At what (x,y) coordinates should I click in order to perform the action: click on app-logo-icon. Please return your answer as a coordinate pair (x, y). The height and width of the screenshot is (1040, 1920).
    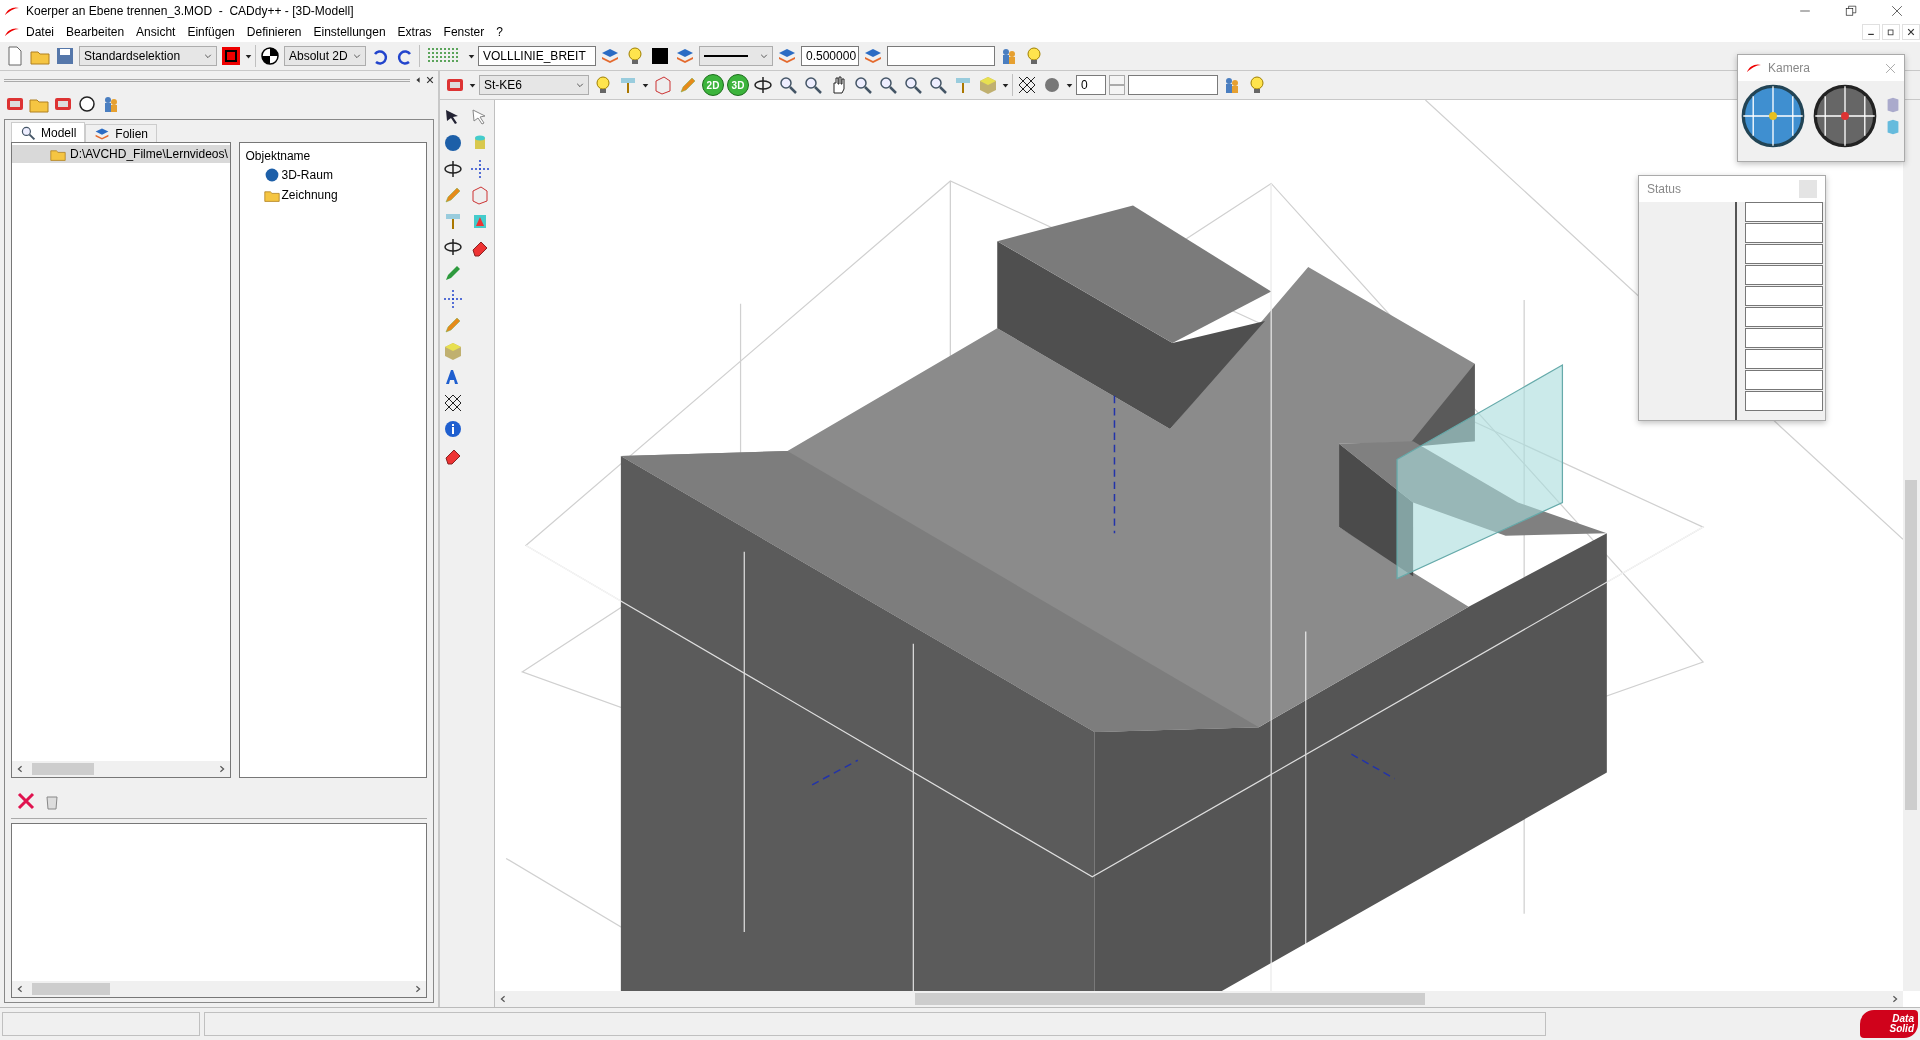
    Looking at the image, I should click on (12, 11).